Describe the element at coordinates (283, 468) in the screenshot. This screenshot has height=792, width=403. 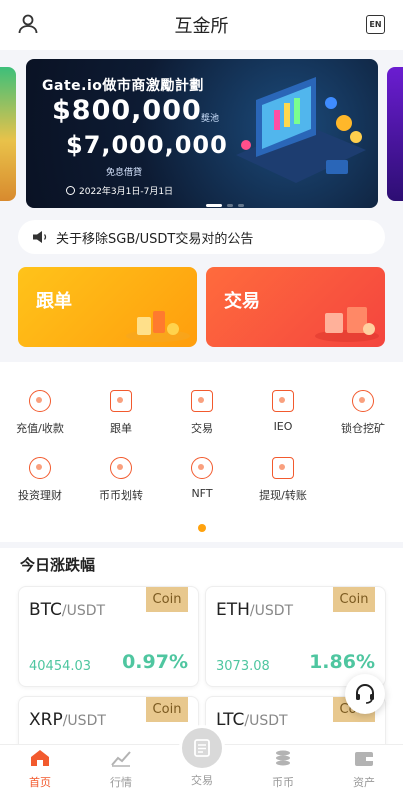
I see `withdraw-icon` at that location.